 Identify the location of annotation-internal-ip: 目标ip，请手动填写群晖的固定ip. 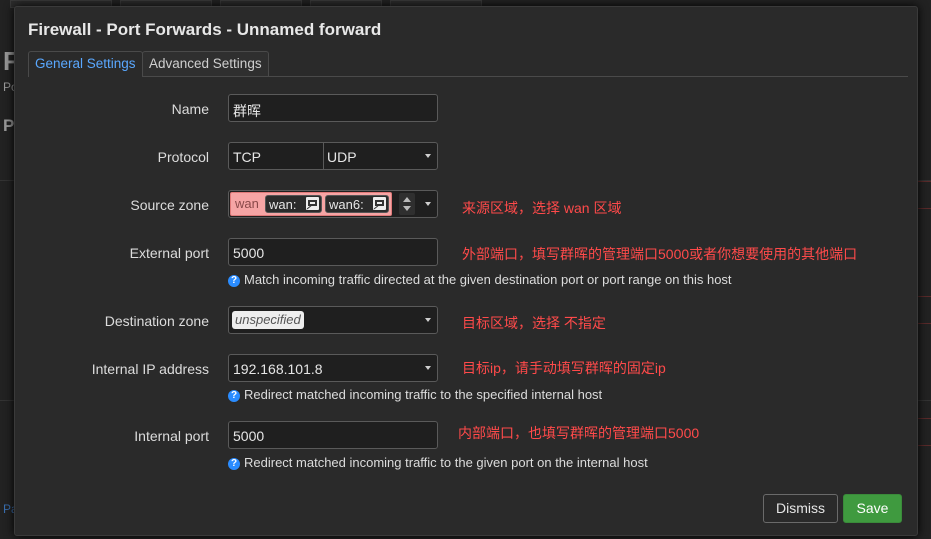
(564, 368).